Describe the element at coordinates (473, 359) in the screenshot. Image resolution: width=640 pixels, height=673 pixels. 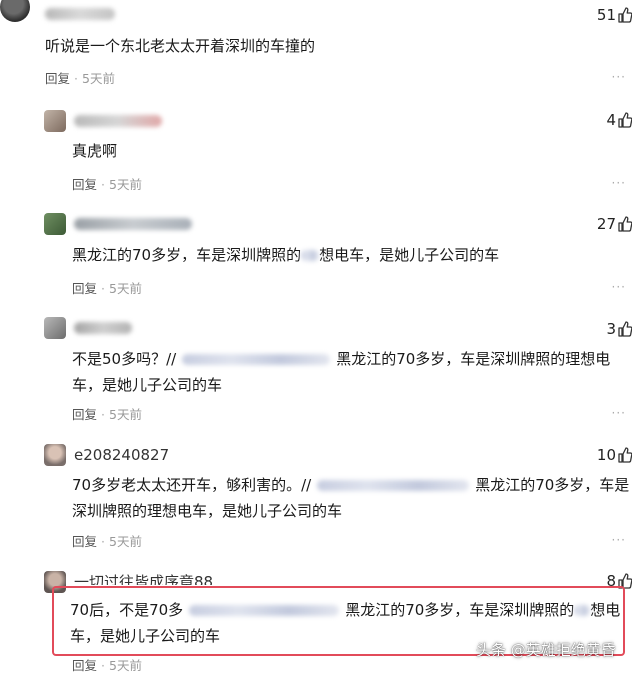
I see `comment-text-part: 黑龙江的70多岁，车是深圳牌照的理想电` at that location.